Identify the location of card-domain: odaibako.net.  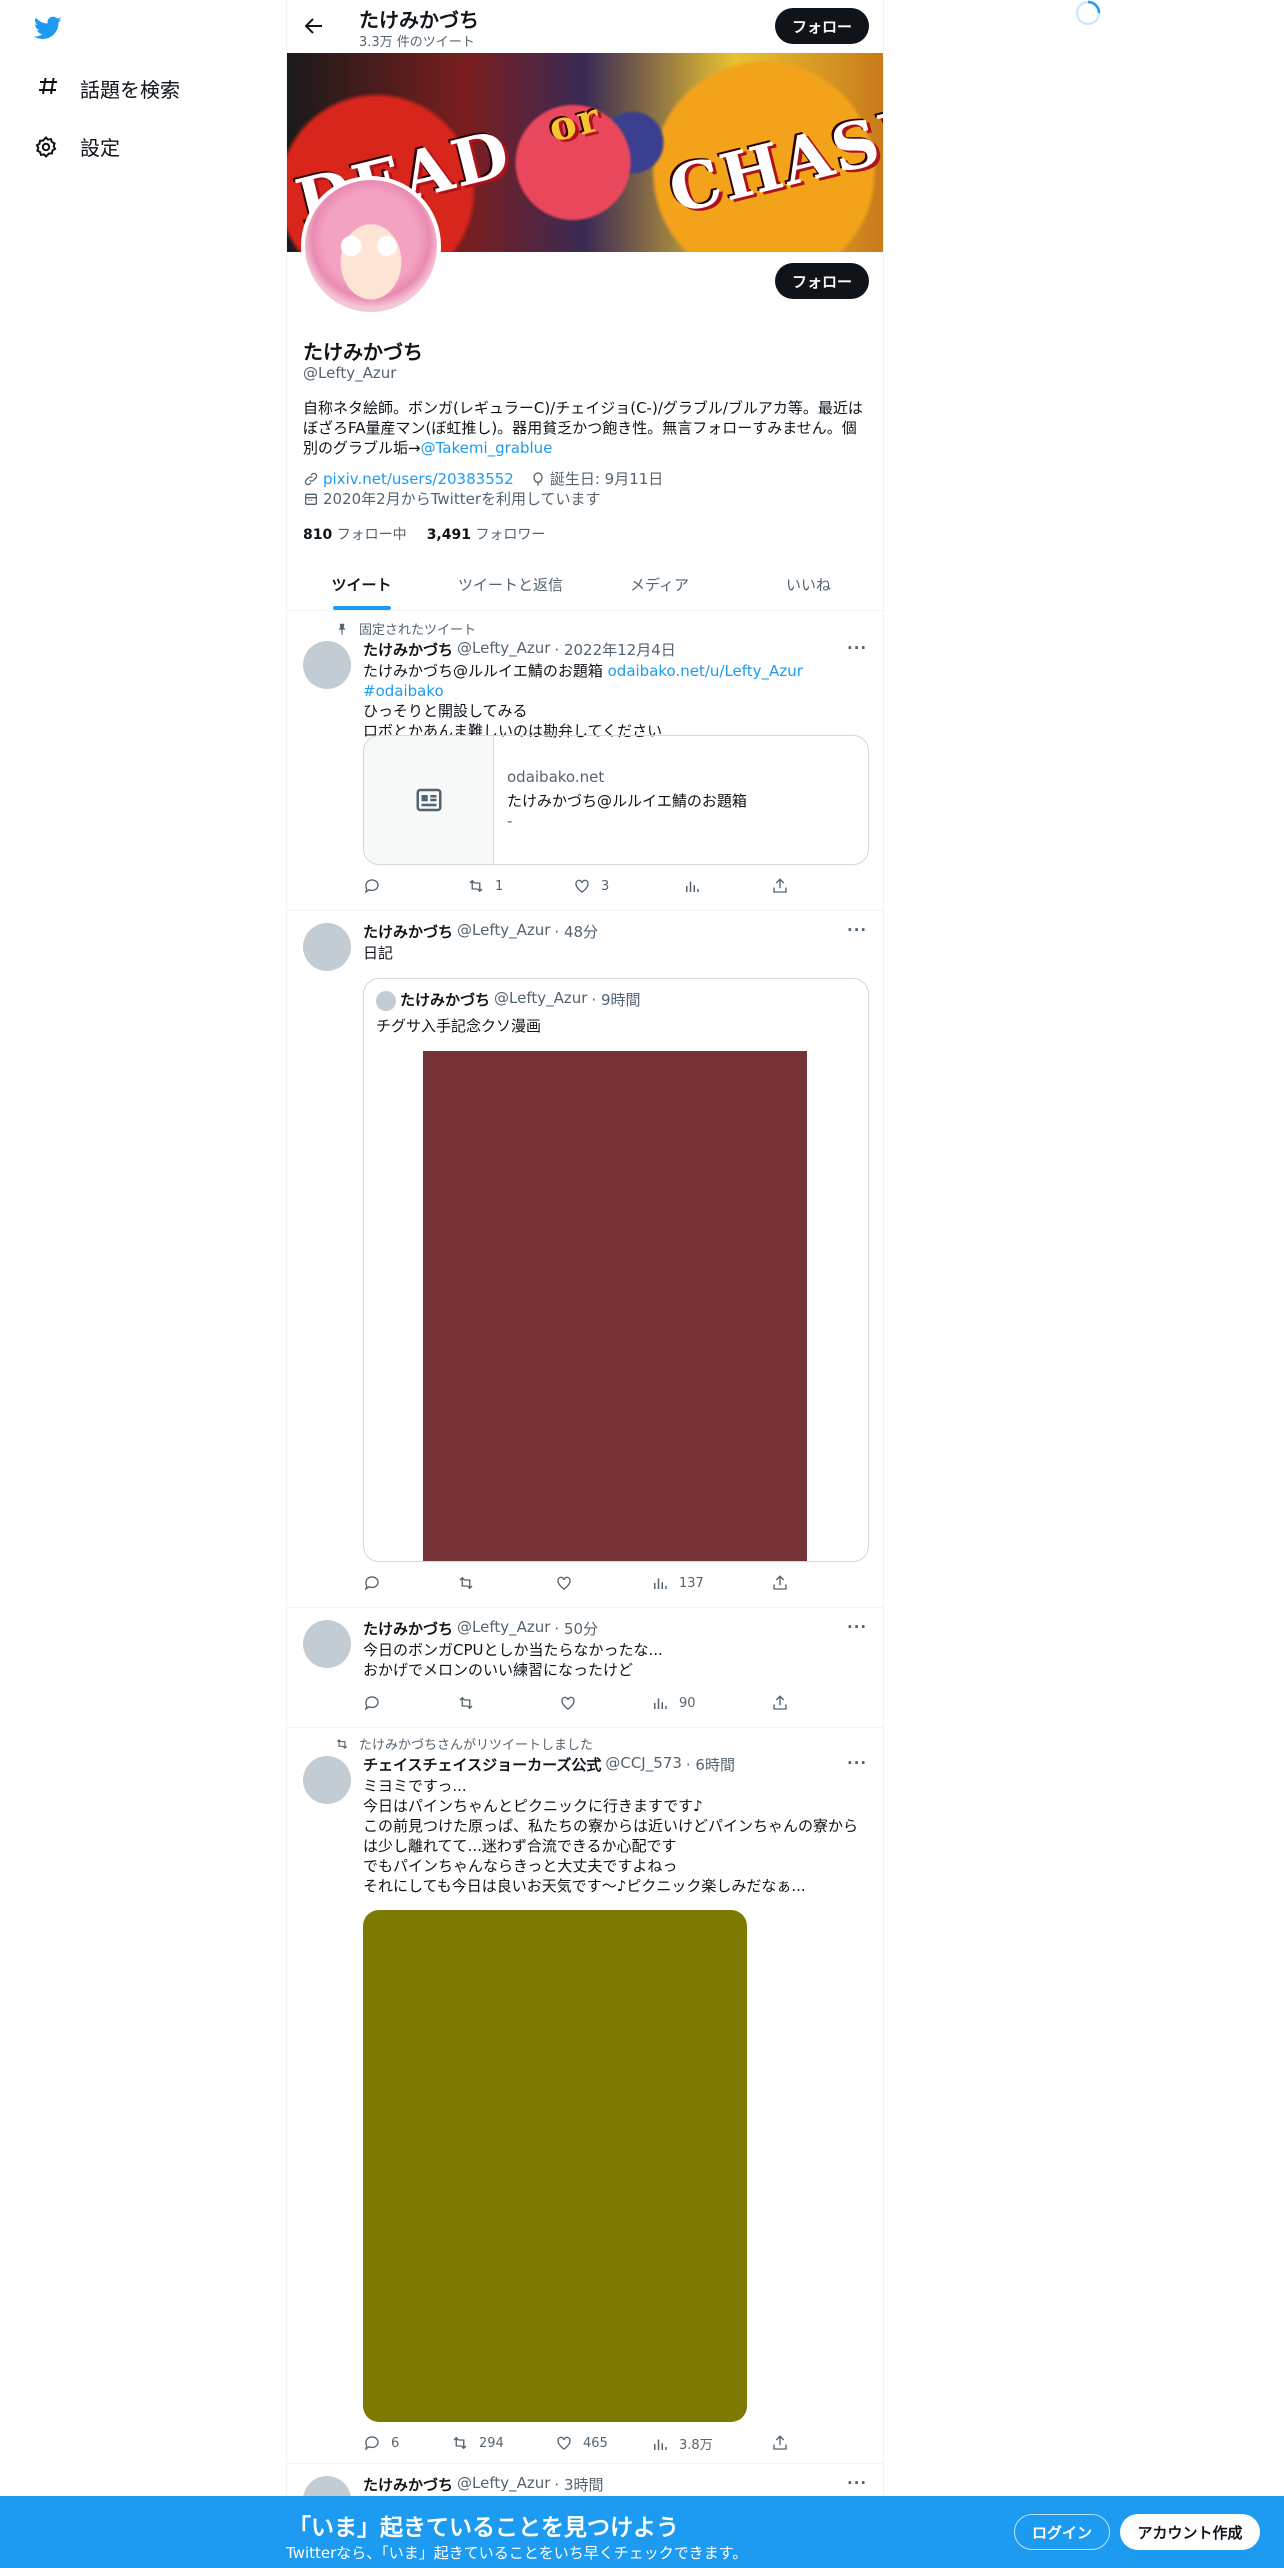
(556, 777).